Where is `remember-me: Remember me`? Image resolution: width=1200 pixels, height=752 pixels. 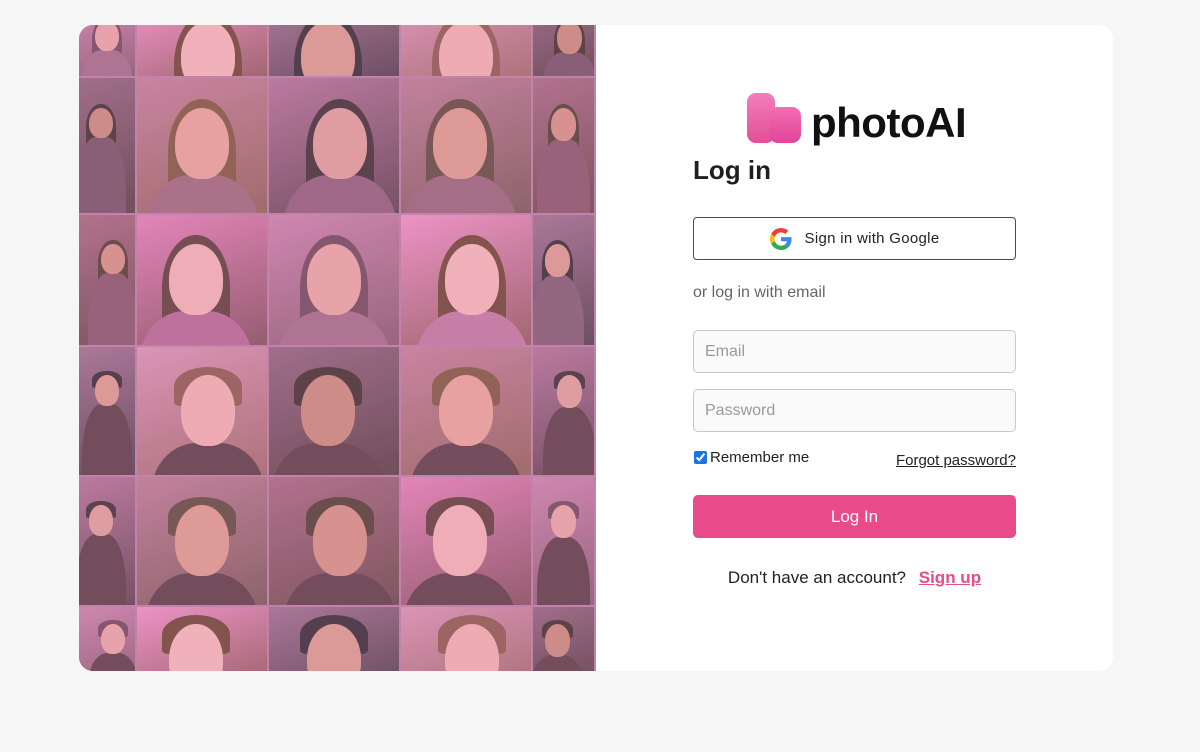
remember-me: Remember me is located at coordinates (751, 457).